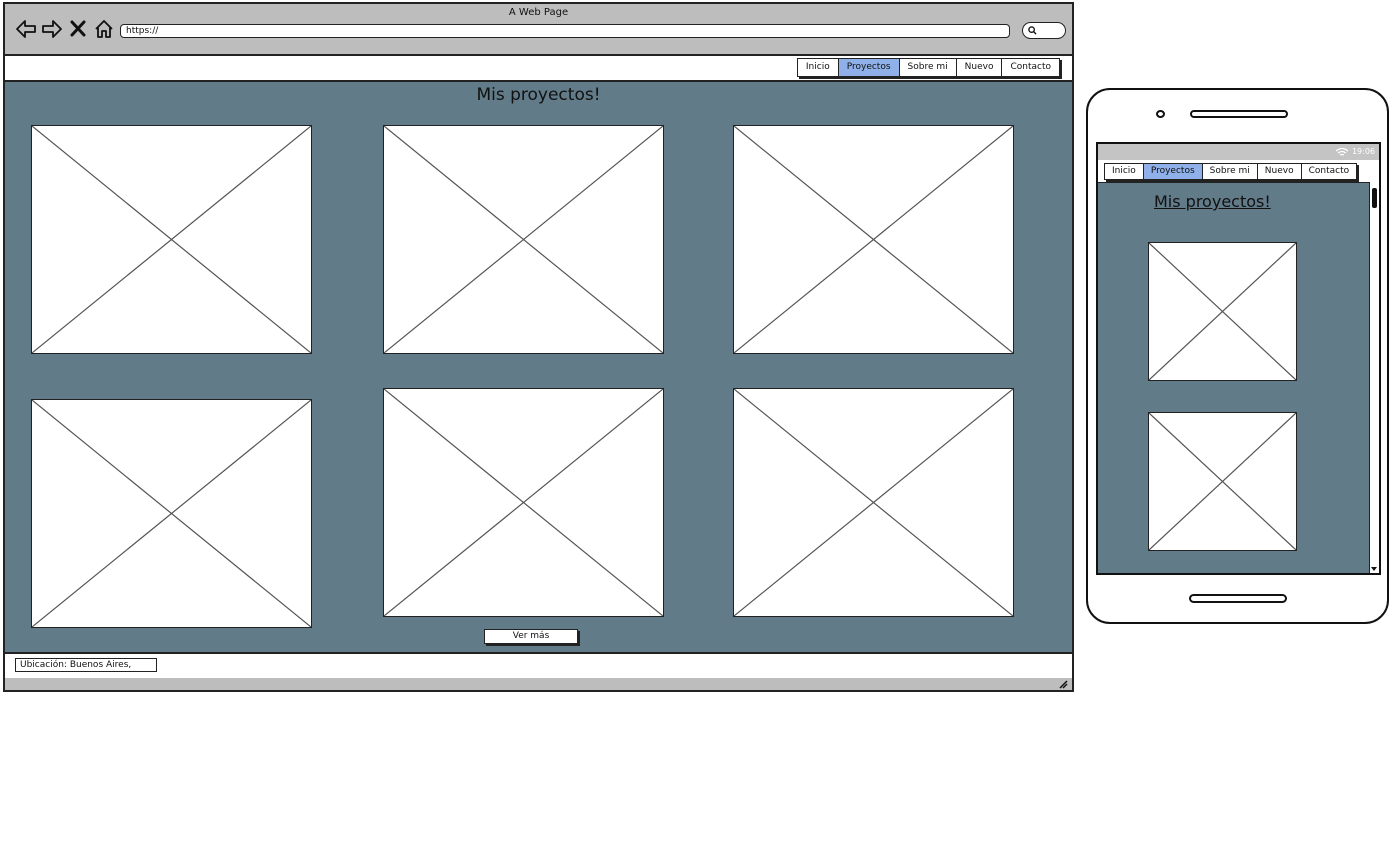 This screenshot has width=1395, height=849. I want to click on tab-inicio: Inicio, so click(818, 67).